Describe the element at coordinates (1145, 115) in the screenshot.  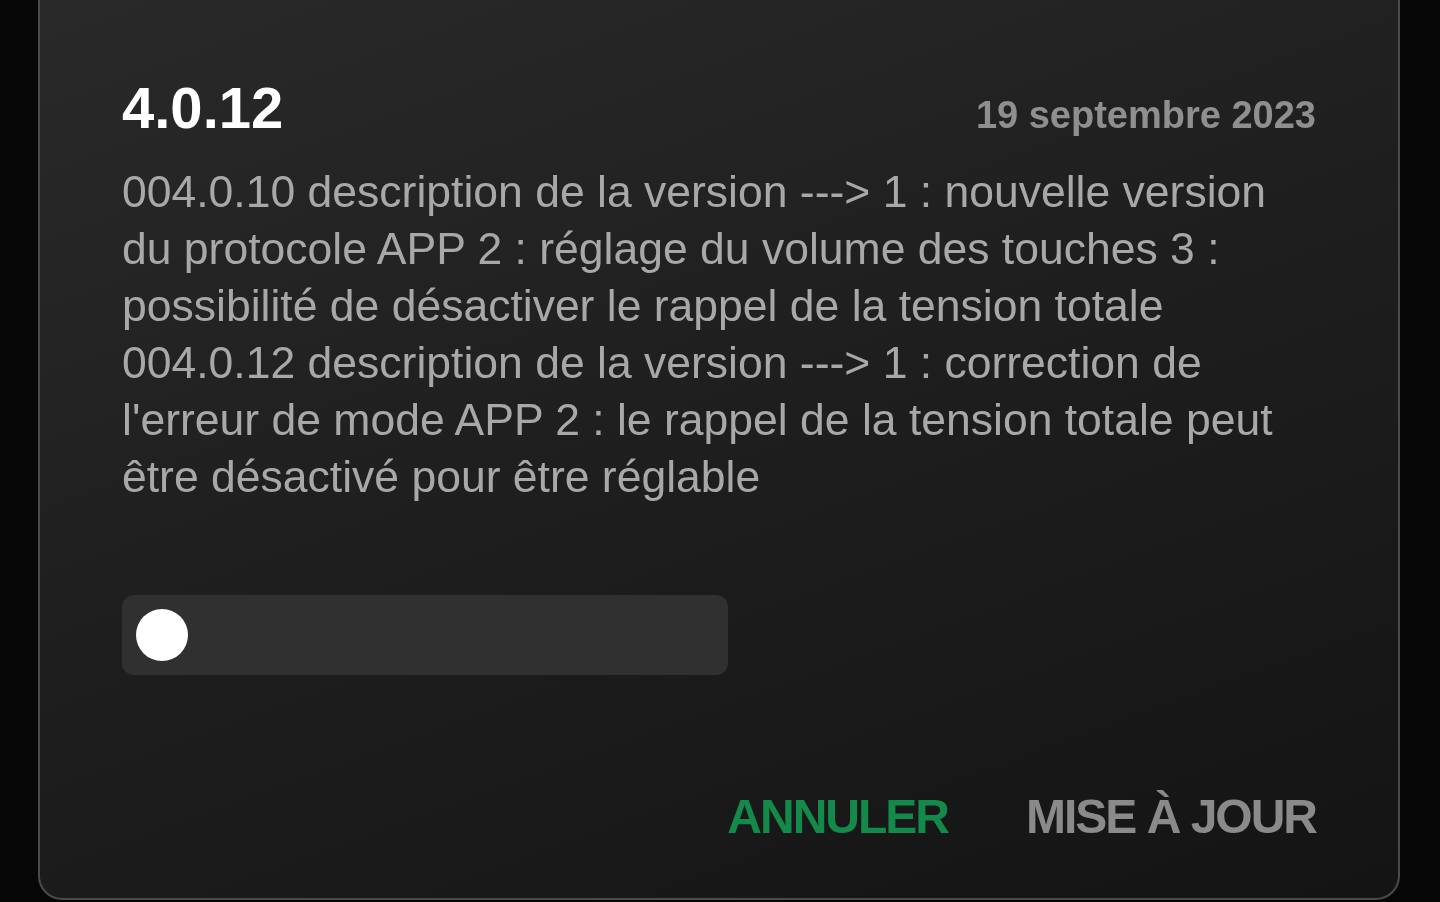
I see `release-date: 19 septembre 2023` at that location.